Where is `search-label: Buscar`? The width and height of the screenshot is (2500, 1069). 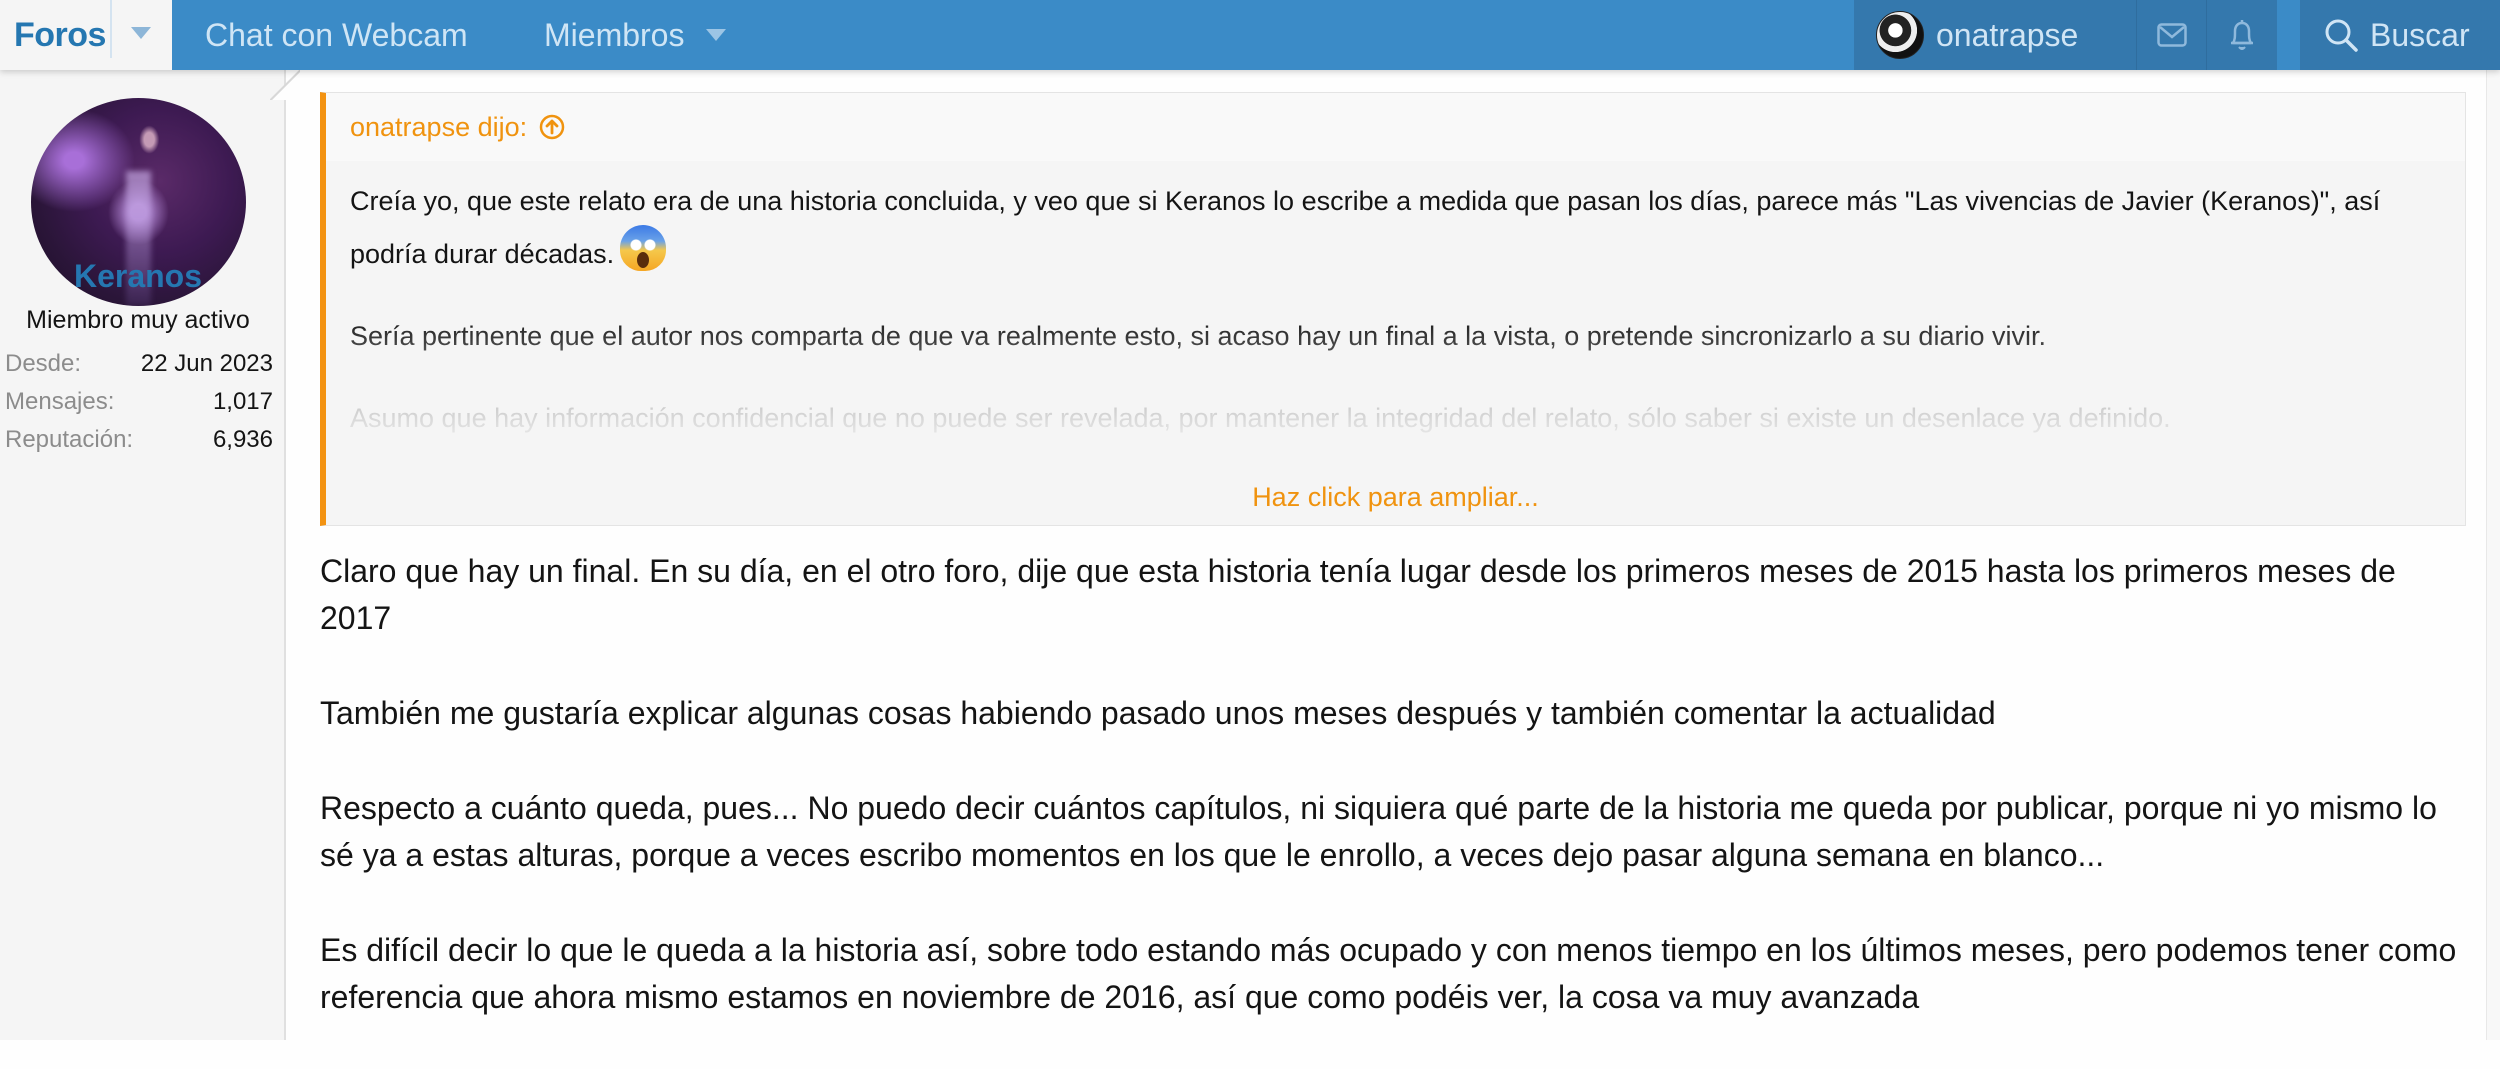
search-label: Buscar is located at coordinates (2420, 34).